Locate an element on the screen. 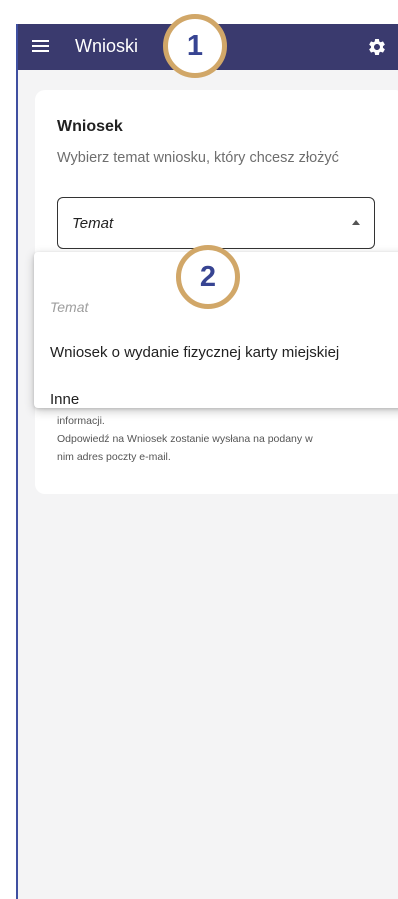 The image size is (398, 899). step-badge-1: 1 is located at coordinates (195, 46).